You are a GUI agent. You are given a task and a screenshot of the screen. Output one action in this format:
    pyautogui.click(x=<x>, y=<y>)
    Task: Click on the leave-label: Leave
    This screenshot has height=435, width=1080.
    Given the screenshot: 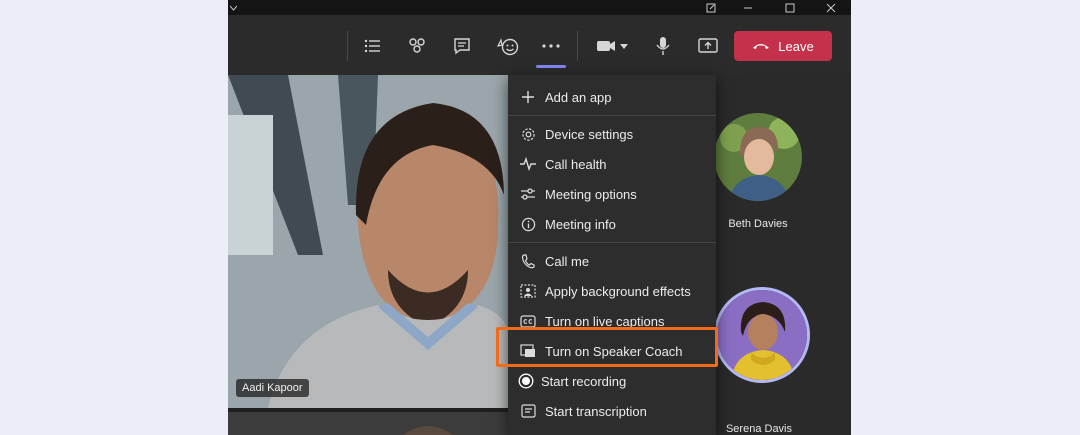 What is the action you would take?
    pyautogui.click(x=796, y=46)
    